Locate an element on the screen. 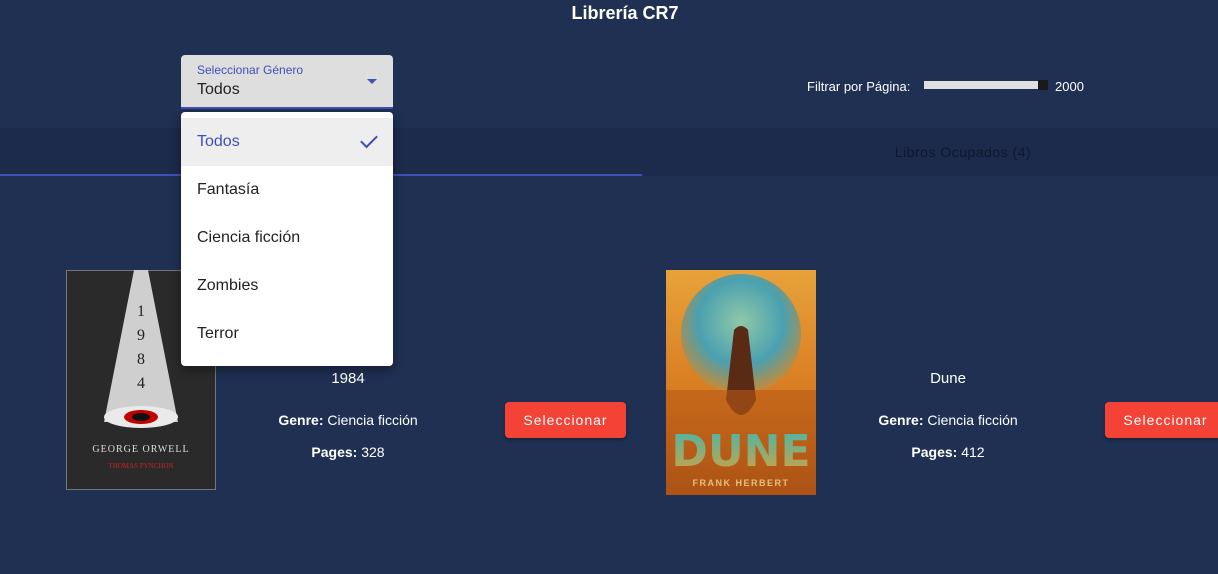  slider-thumb is located at coordinates (1043, 85).